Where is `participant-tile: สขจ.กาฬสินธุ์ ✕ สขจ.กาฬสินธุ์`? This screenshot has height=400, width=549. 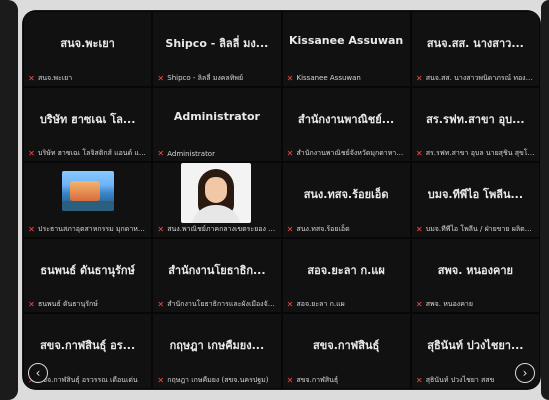
participant-tile: สขจ.กาฬสินธุ์ ✕ สขจ.กาฬสินธุ์ is located at coordinates (346, 351).